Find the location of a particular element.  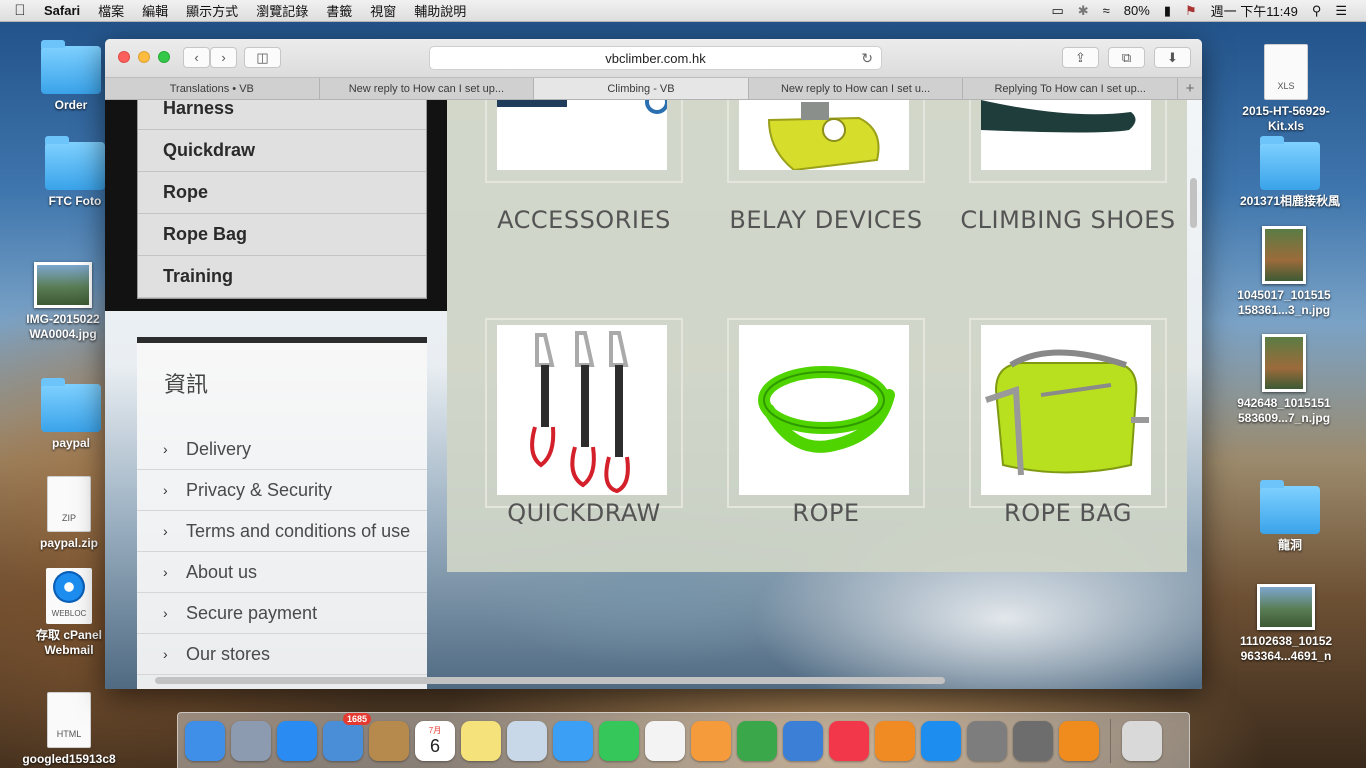

horizontal-scrollbar is located at coordinates (550, 680).